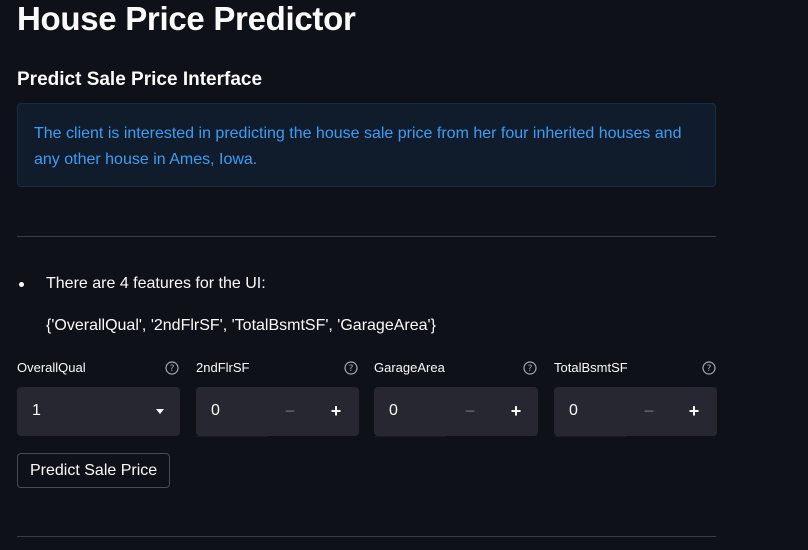 The image size is (808, 550). What do you see at coordinates (694, 411) in the screenshot?
I see `totalbsmtsf-increment-button: +` at bounding box center [694, 411].